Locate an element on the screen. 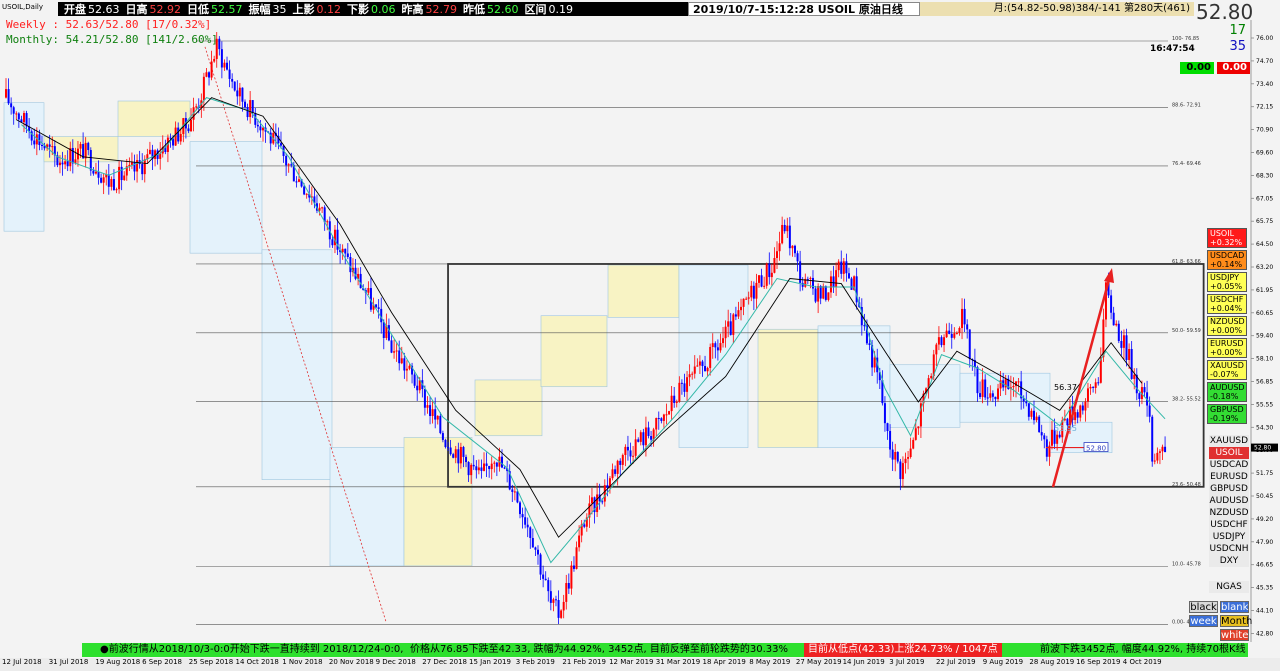 The image size is (1280, 671). board-row-gbpusd: GBPUSD -0.19% is located at coordinates (1227, 414).